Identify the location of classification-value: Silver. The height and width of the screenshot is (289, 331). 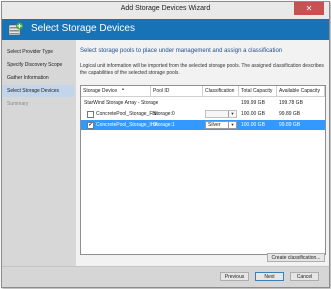
(214, 125).